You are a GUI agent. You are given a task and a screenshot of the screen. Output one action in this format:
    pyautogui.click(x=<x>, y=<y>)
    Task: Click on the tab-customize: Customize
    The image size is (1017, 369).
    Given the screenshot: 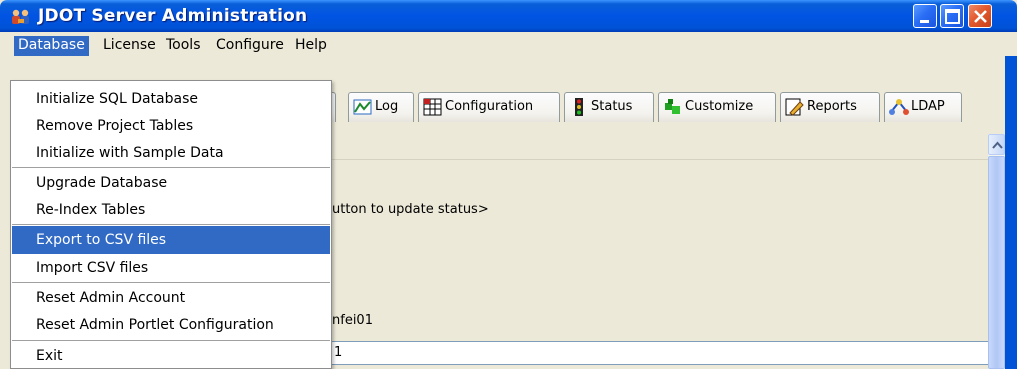 What is the action you would take?
    pyautogui.click(x=717, y=107)
    